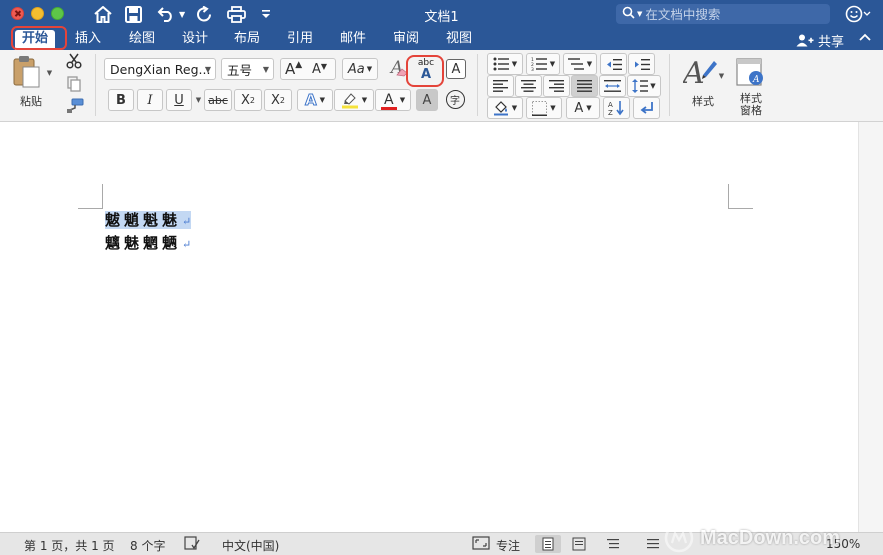 This screenshot has width=883, height=555. I want to click on bullets-icon, so click(501, 64).